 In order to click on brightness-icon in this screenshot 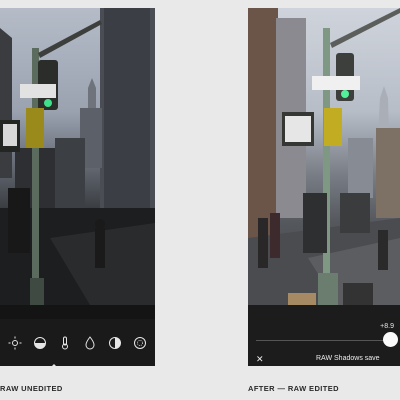, I will do `click(15, 343)`.